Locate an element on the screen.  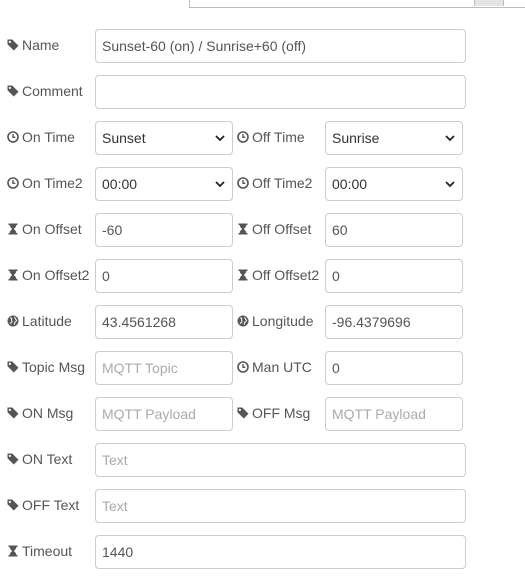
name-input is located at coordinates (280, 46).